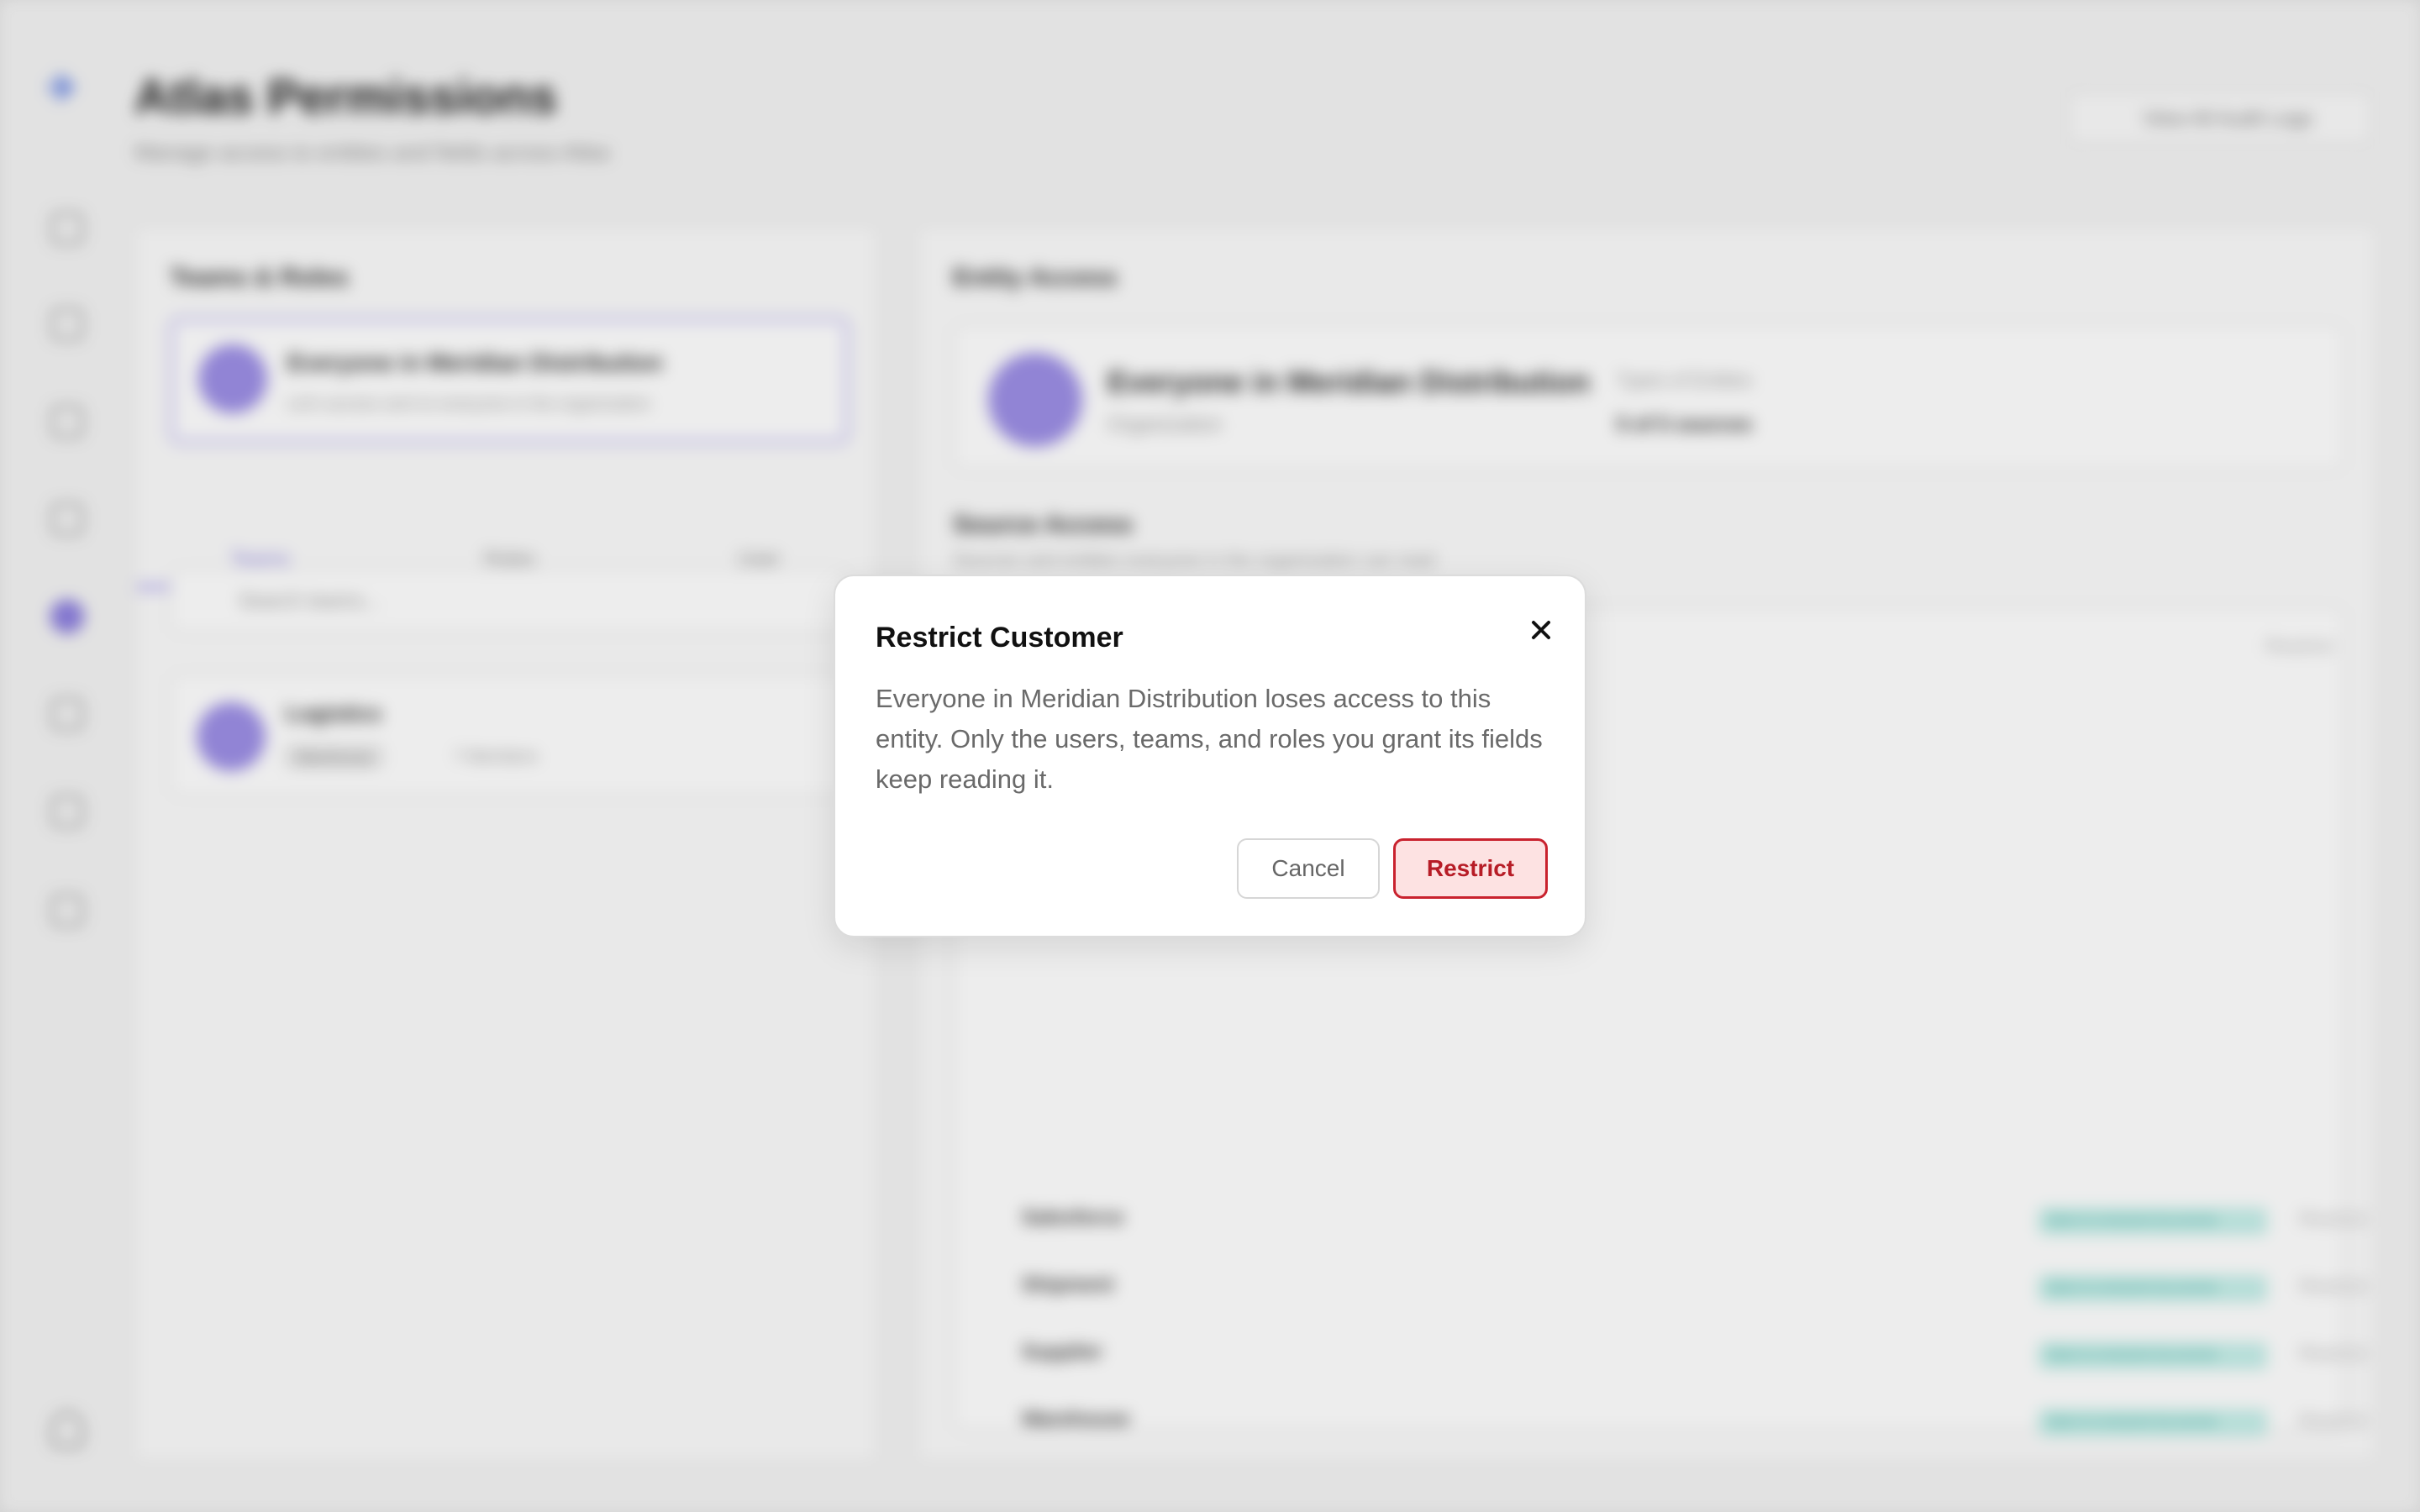 This screenshot has height=1512, width=2420. What do you see at coordinates (1308, 868) in the screenshot?
I see `cancel-button: Cancel` at bounding box center [1308, 868].